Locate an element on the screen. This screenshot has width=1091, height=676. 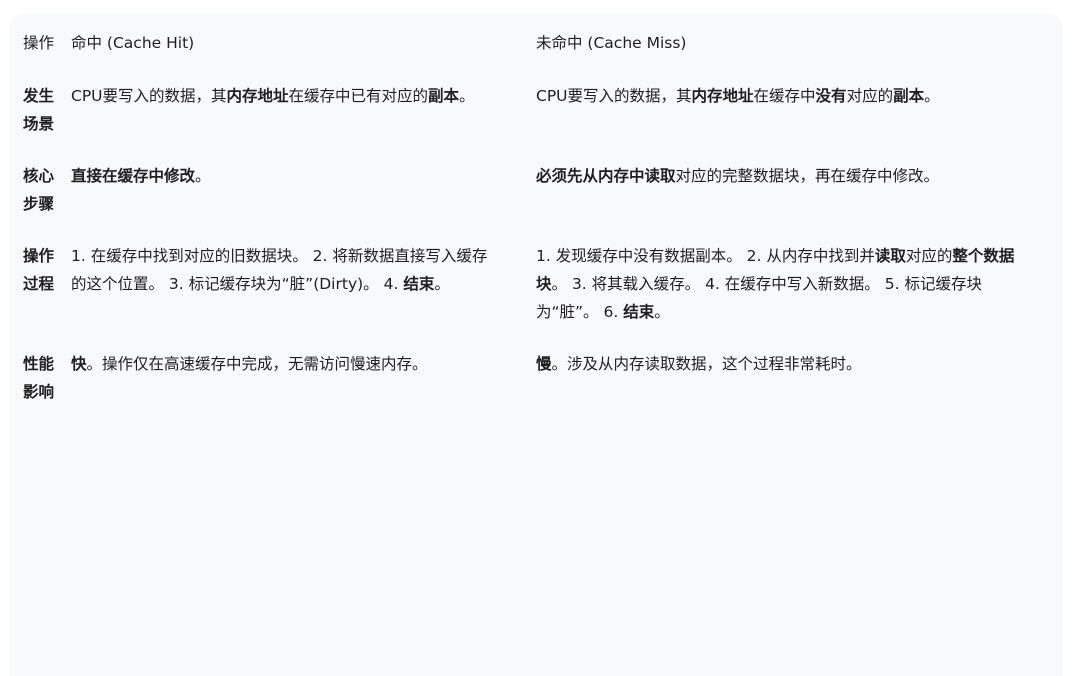
text-run: 对应的完整数据块，再在缓存中修改。 is located at coordinates (807, 176).